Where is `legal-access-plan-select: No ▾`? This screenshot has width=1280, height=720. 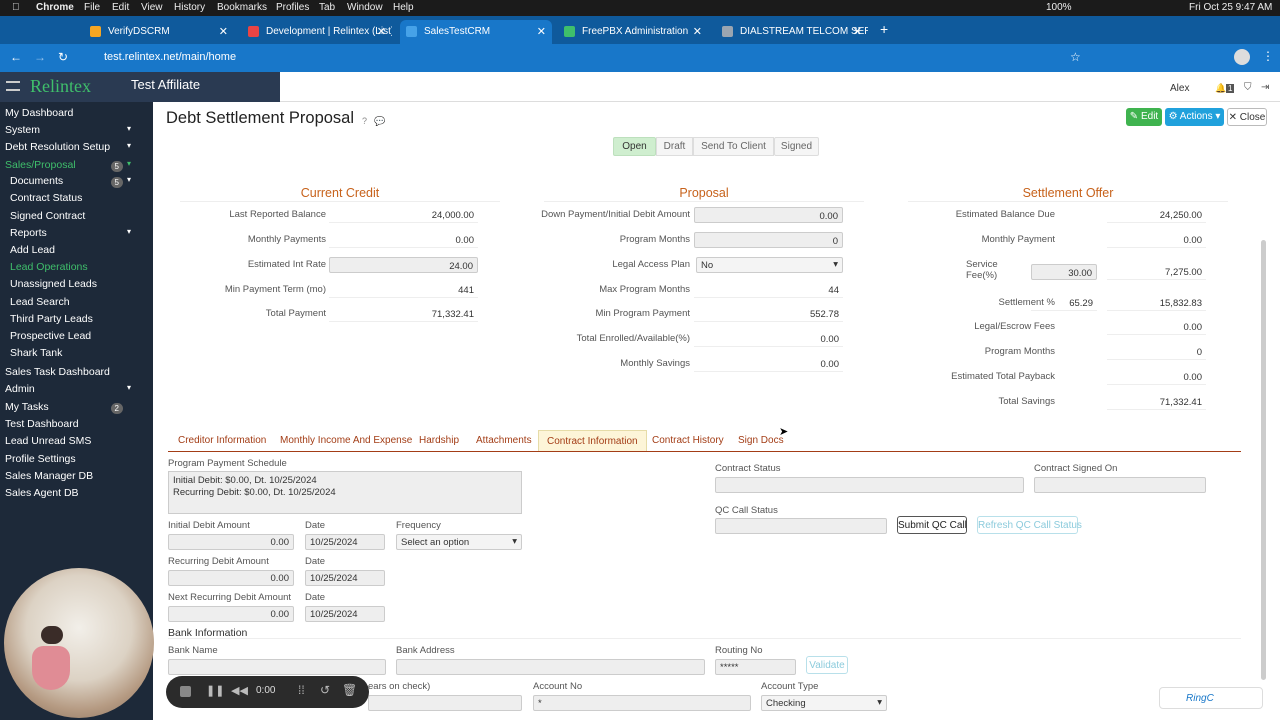
legal-access-plan-select: No ▾ is located at coordinates (769, 265).